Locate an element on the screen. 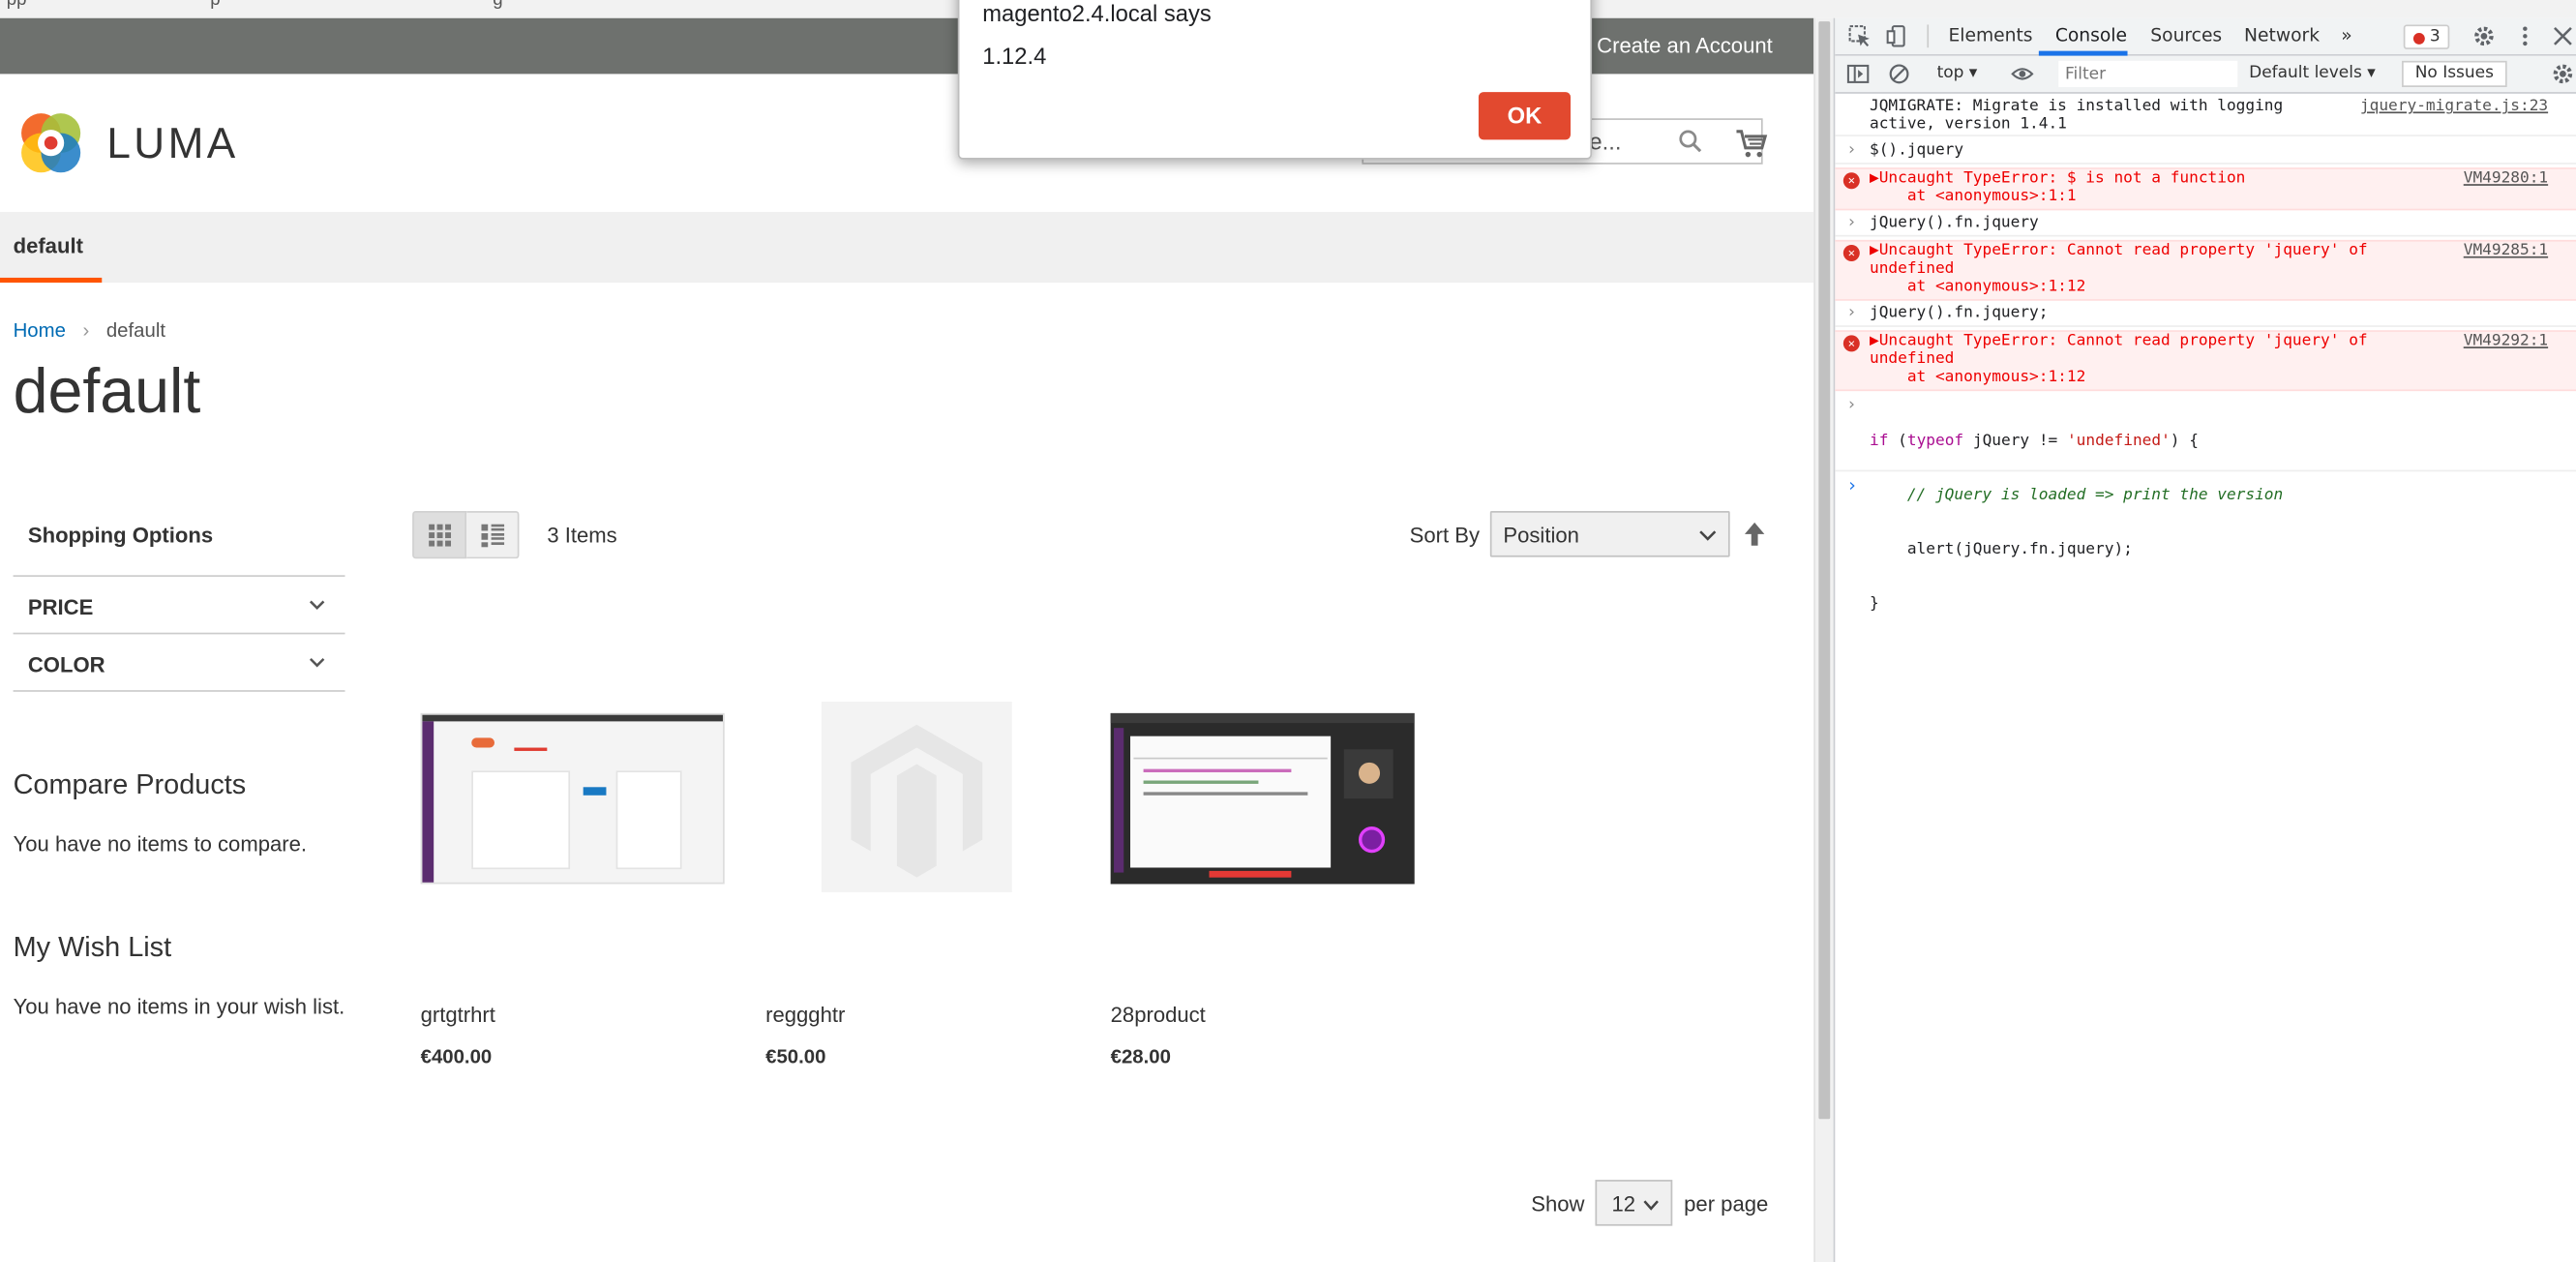  limiter-per-page-label: per page is located at coordinates (1726, 1203).